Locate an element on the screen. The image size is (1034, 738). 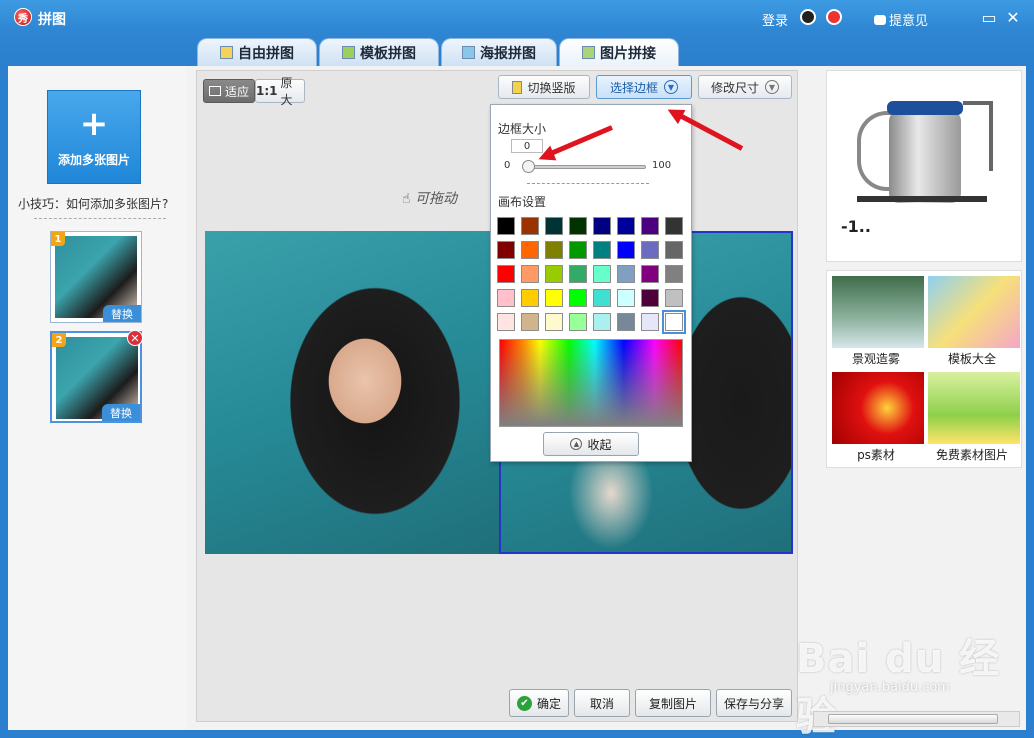
stitched-photo-left is located at coordinates (352, 392).